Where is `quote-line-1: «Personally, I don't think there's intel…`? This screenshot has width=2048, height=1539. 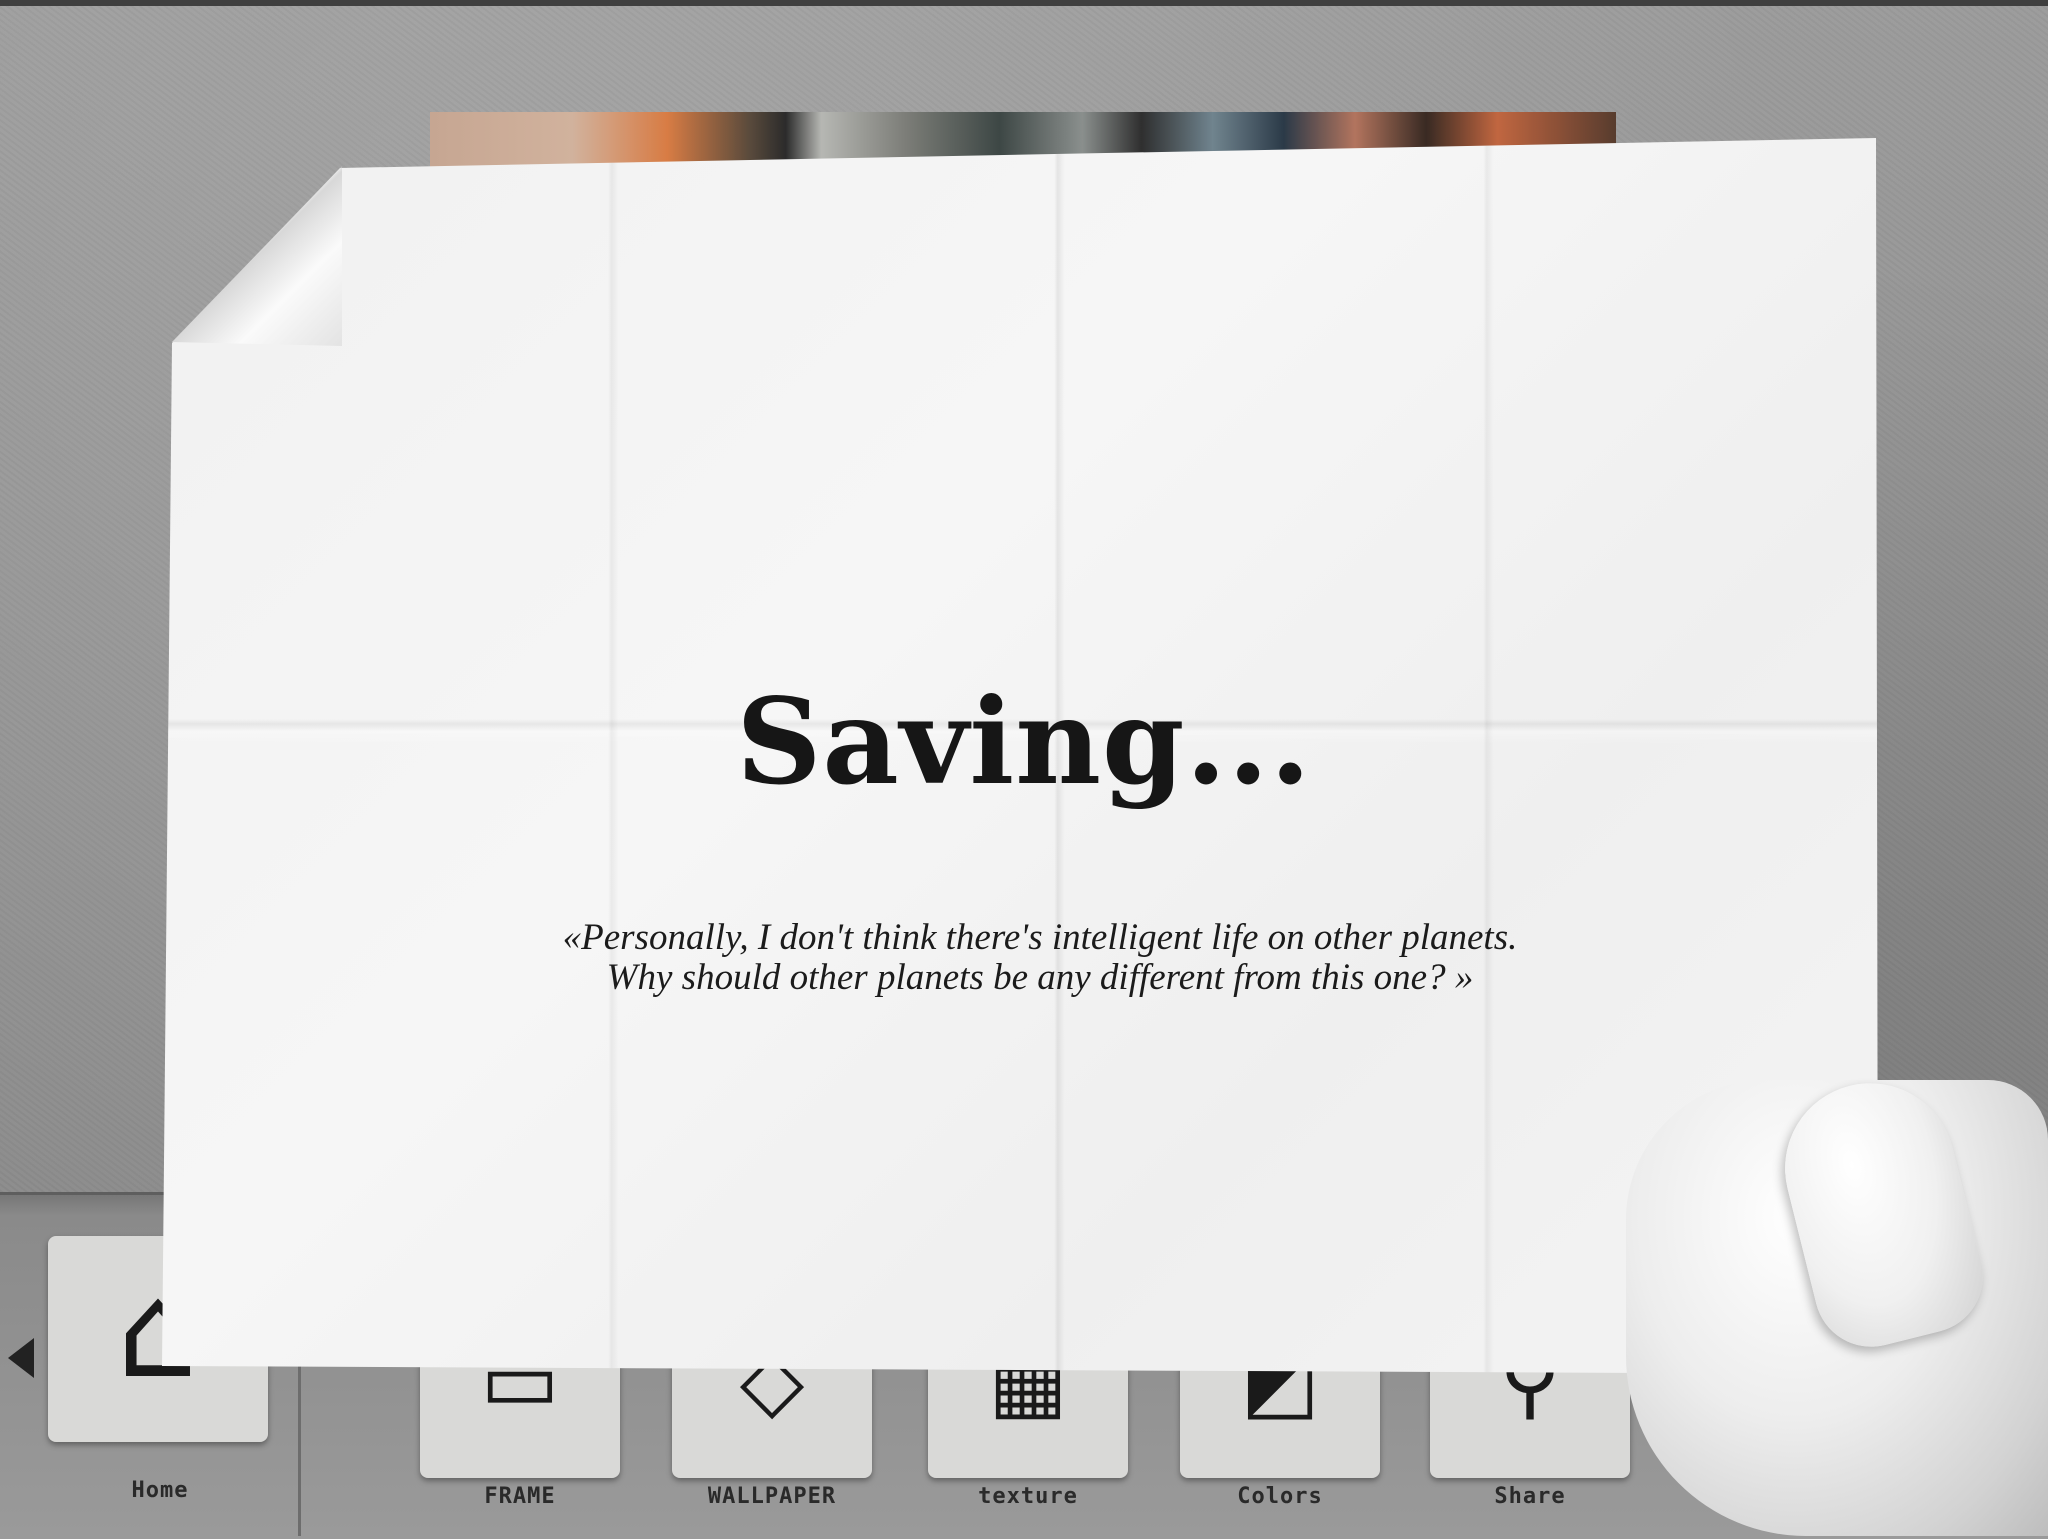
quote-line-1: «Personally, I don't think there's intel… is located at coordinates (1040, 937).